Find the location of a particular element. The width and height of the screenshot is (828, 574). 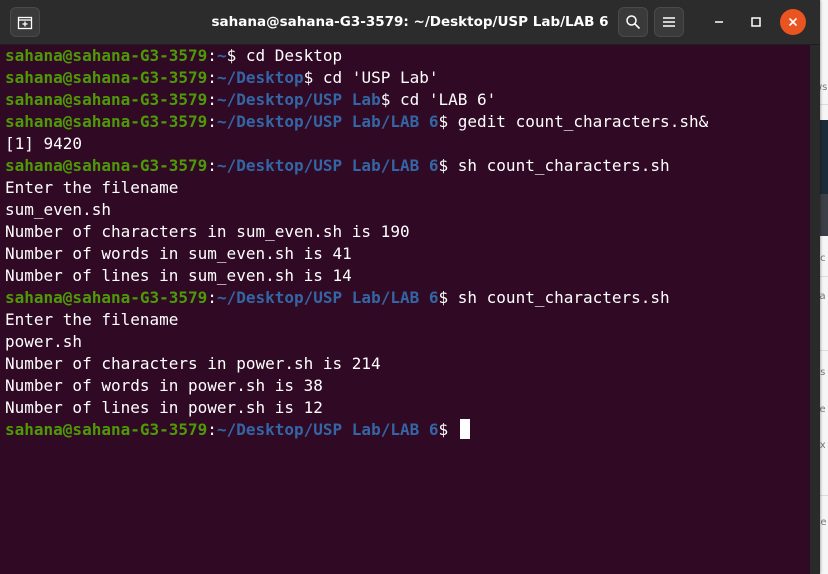

menu-button is located at coordinates (669, 22).